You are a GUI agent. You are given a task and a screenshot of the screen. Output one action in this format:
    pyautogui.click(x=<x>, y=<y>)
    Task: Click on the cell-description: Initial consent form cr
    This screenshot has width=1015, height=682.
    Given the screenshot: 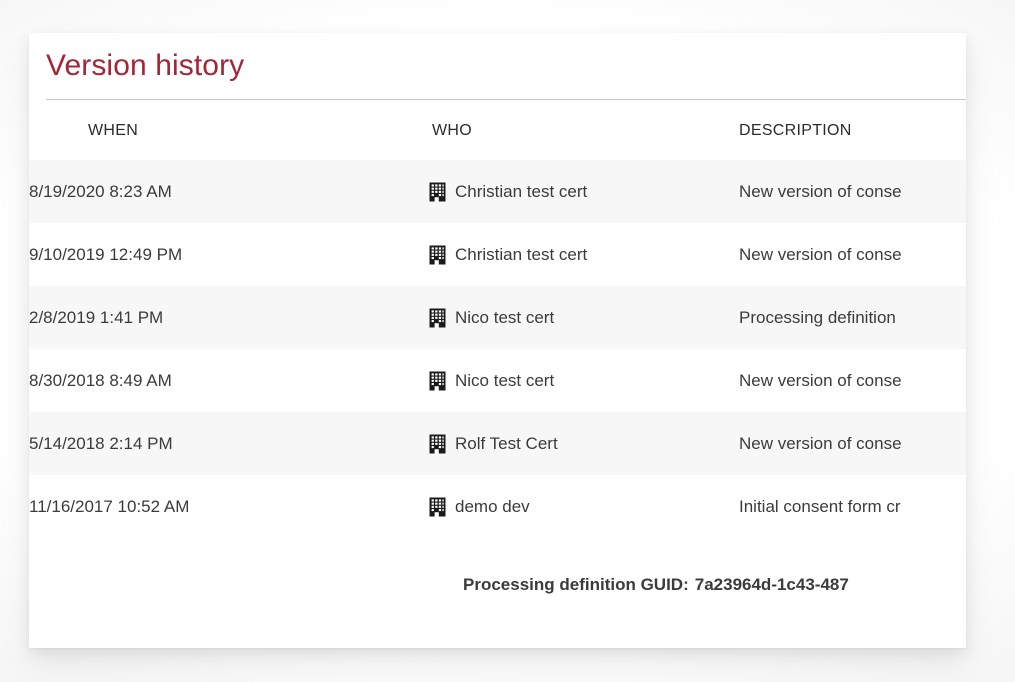 What is the action you would take?
    pyautogui.click(x=820, y=506)
    